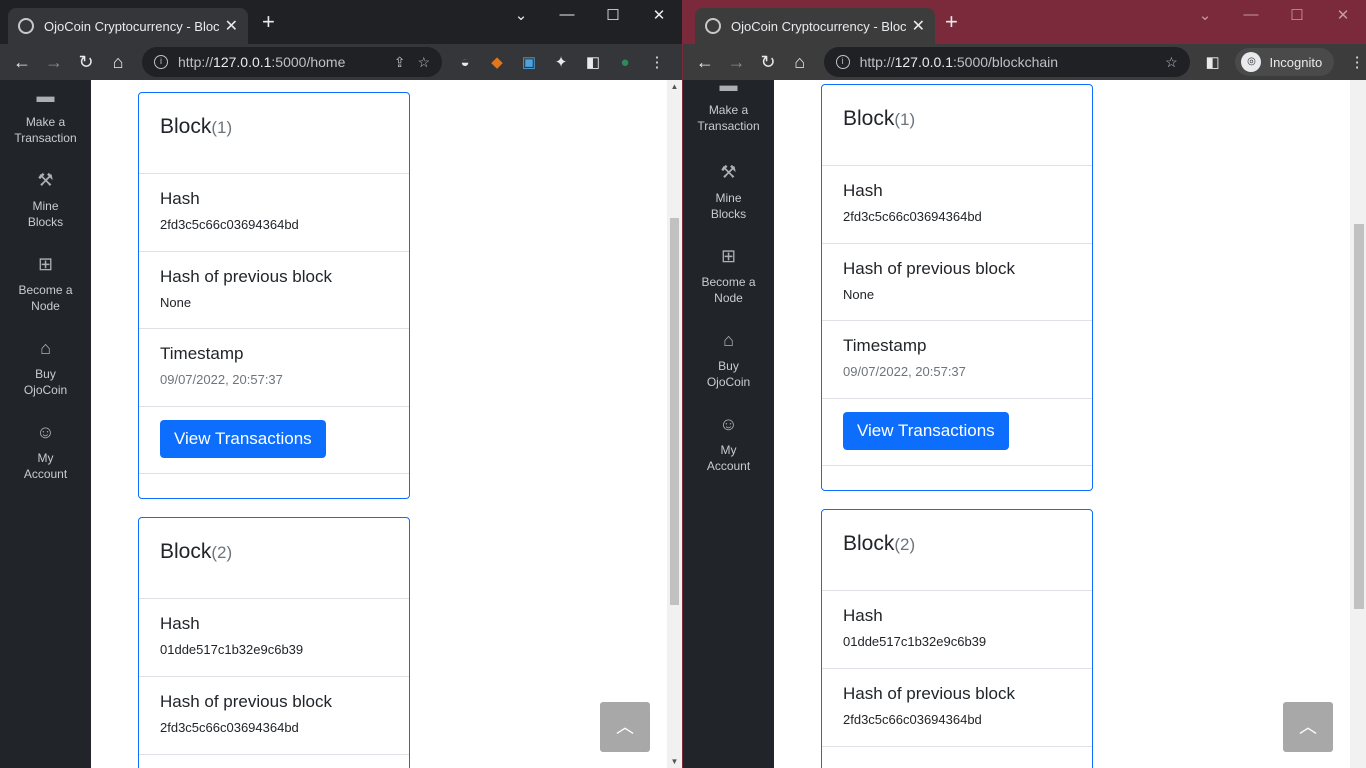 Image resolution: width=1366 pixels, height=768 pixels. What do you see at coordinates (529, 62) in the screenshot?
I see `extension-square-icon: ▣` at bounding box center [529, 62].